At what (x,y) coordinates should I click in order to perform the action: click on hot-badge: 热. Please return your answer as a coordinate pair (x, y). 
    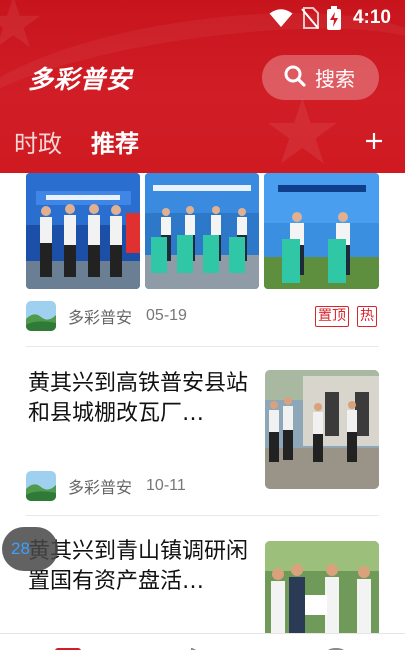
    Looking at the image, I should click on (367, 316).